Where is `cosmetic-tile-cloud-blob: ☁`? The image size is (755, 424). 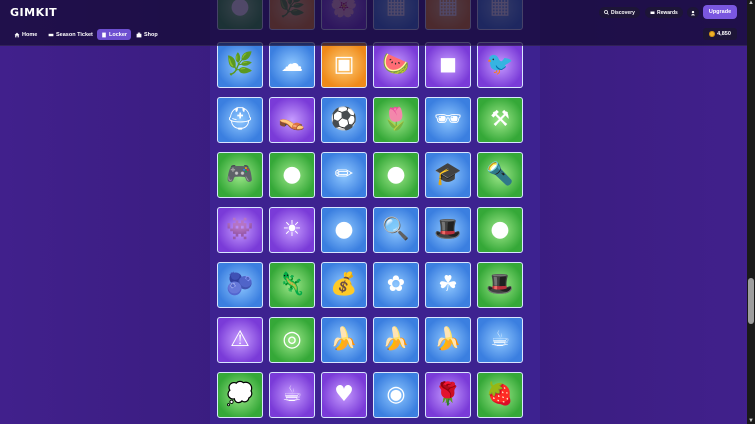 cosmetic-tile-cloud-blob: ☁ is located at coordinates (292, 65).